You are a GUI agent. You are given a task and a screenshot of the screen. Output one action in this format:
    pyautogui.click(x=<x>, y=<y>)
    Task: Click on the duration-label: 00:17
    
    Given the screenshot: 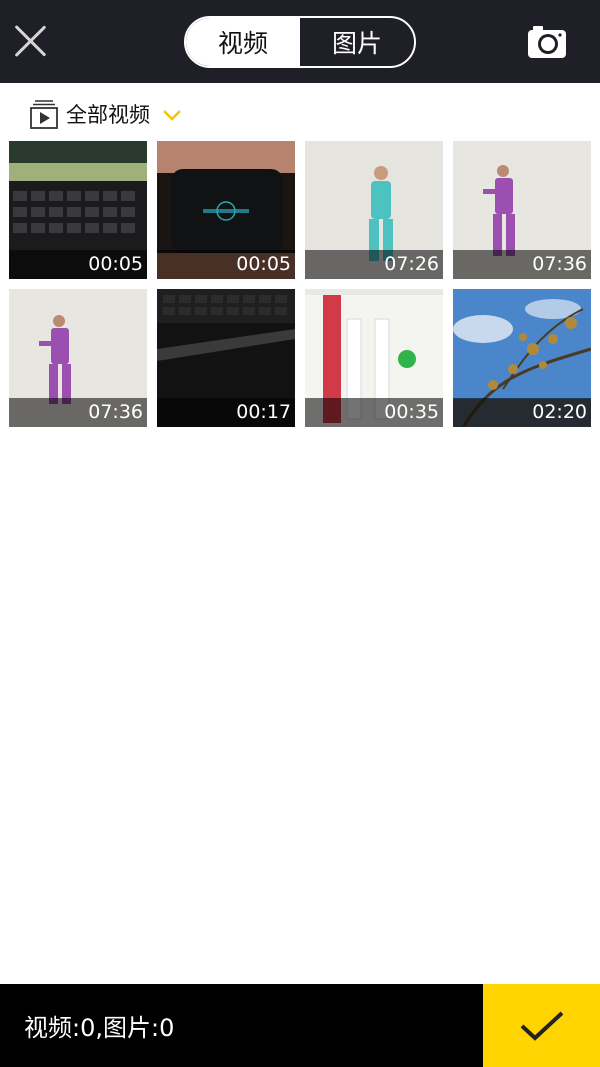 What is the action you would take?
    pyautogui.click(x=263, y=412)
    